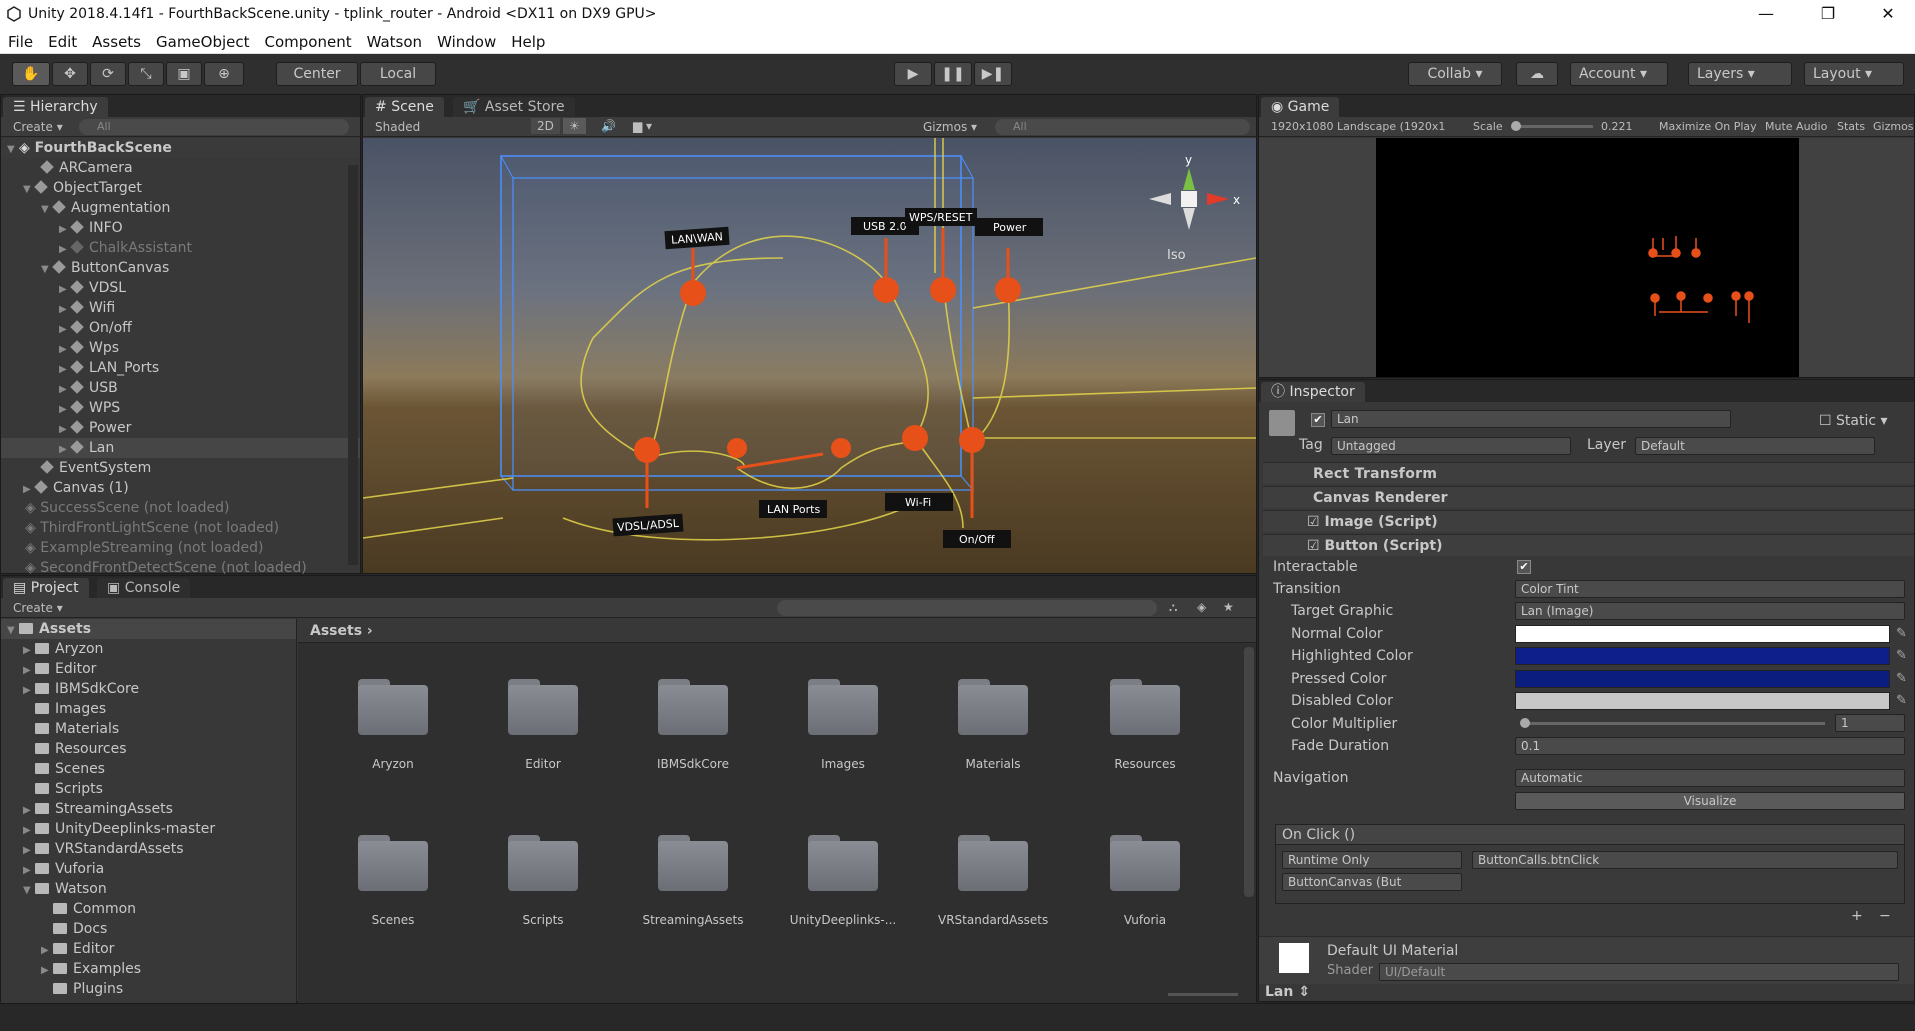 This screenshot has width=1915, height=1031. I want to click on shading-dropdown: Shaded, so click(397, 127).